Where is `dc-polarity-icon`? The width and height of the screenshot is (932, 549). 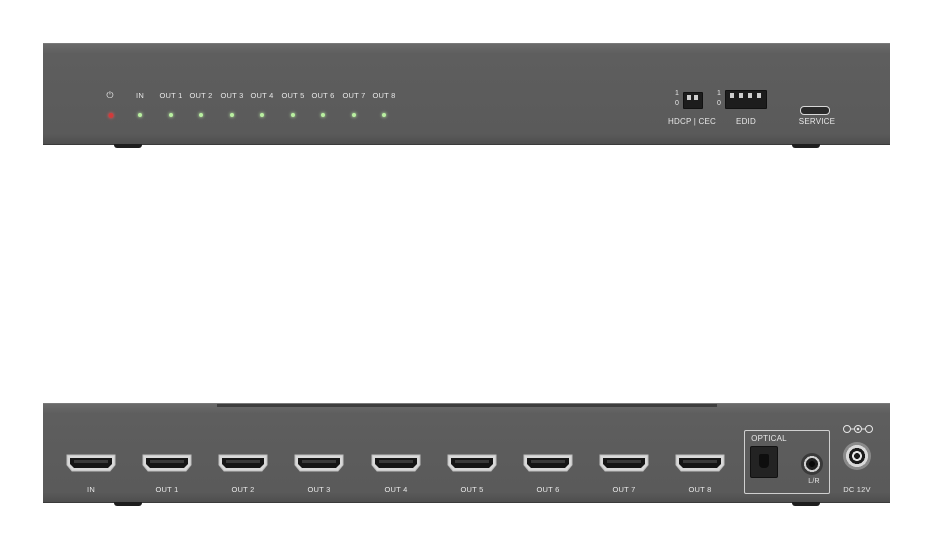
dc-polarity-icon is located at coordinates (858, 429).